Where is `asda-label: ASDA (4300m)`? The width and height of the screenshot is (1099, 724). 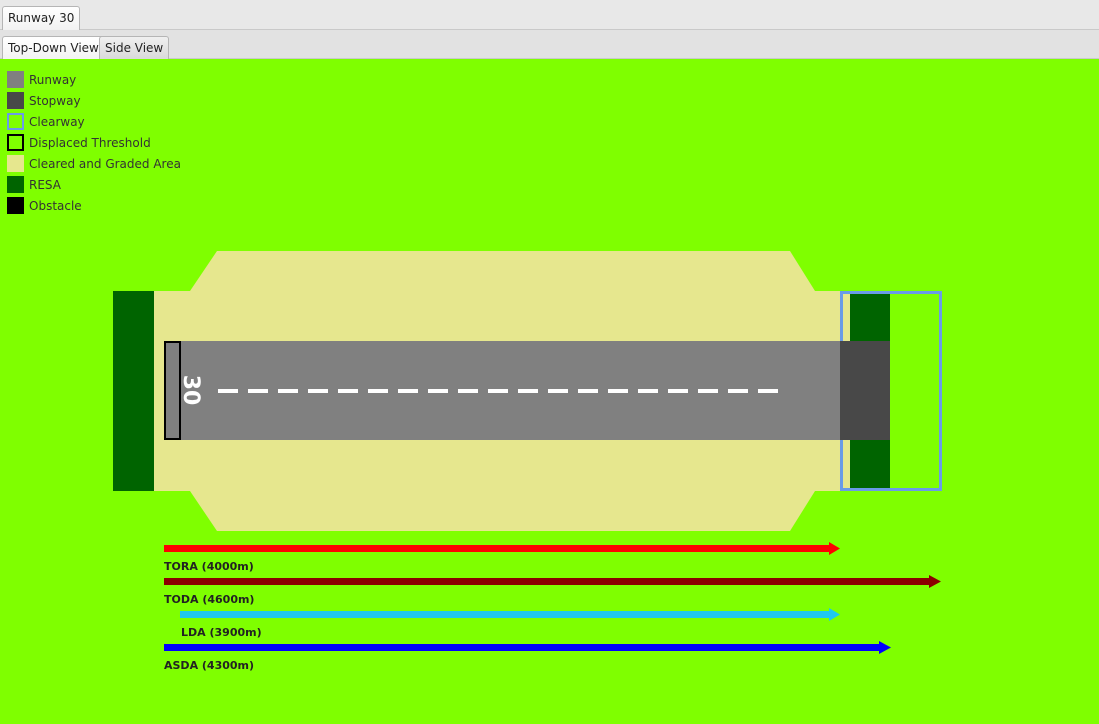 asda-label: ASDA (4300m) is located at coordinates (209, 665).